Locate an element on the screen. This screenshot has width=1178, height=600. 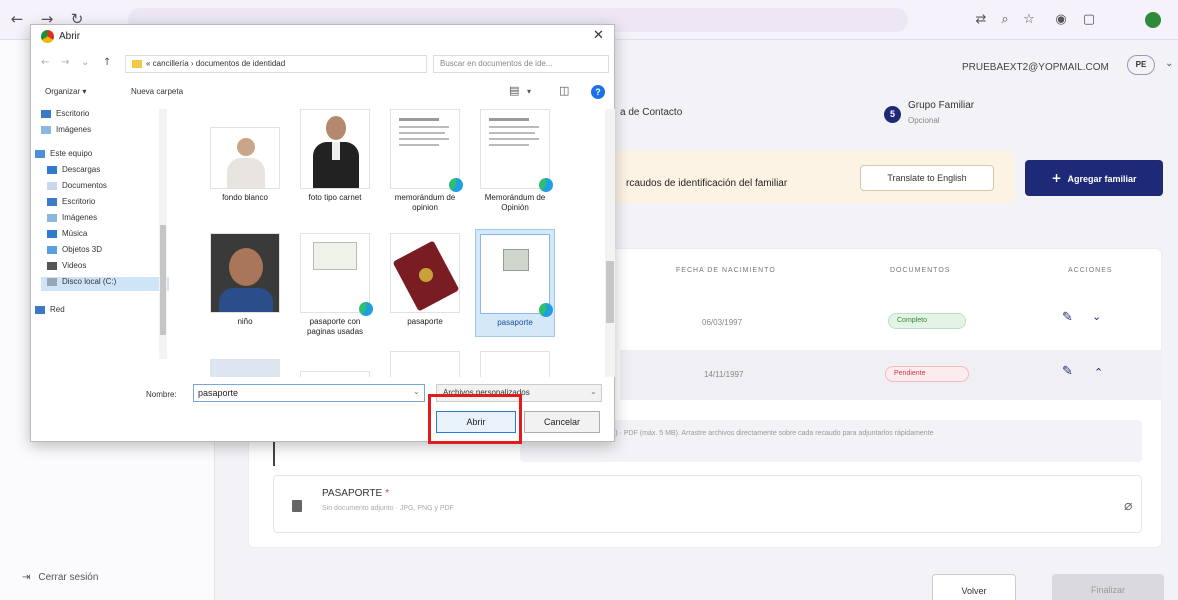
file-pasaporte-pdf-selected: pasaporte is located at coordinates (515, 283).